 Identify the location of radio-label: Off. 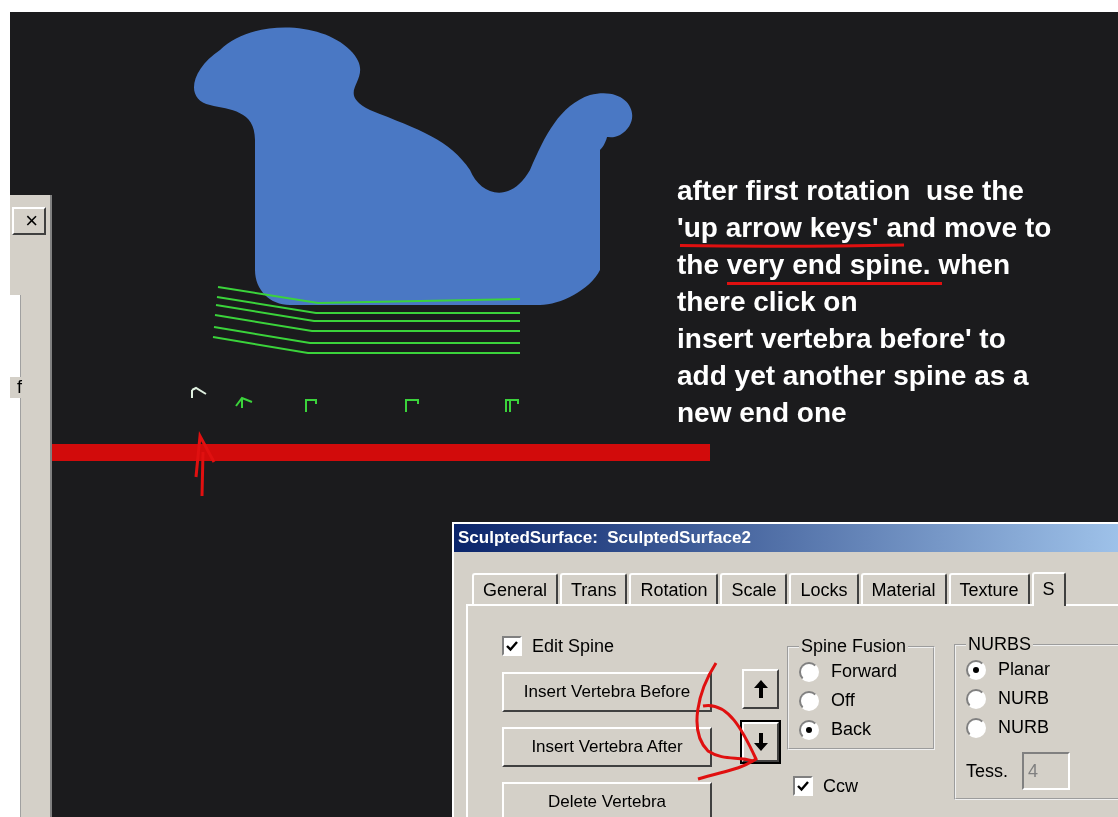
(843, 700).